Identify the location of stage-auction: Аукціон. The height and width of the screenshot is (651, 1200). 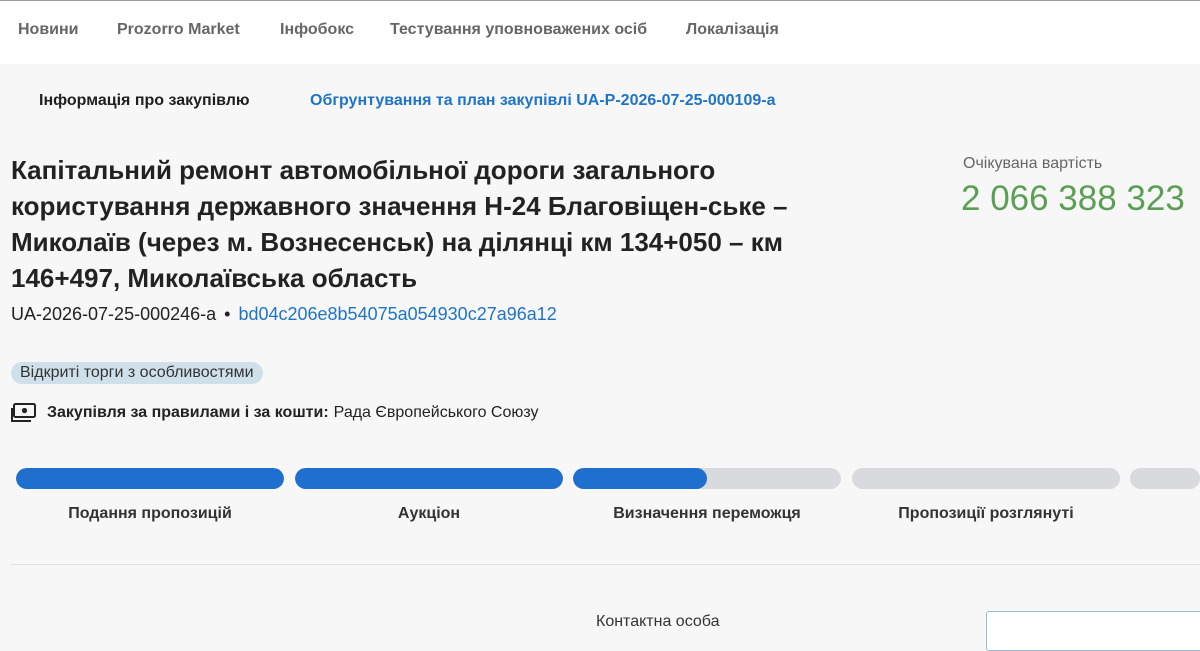
(429, 495).